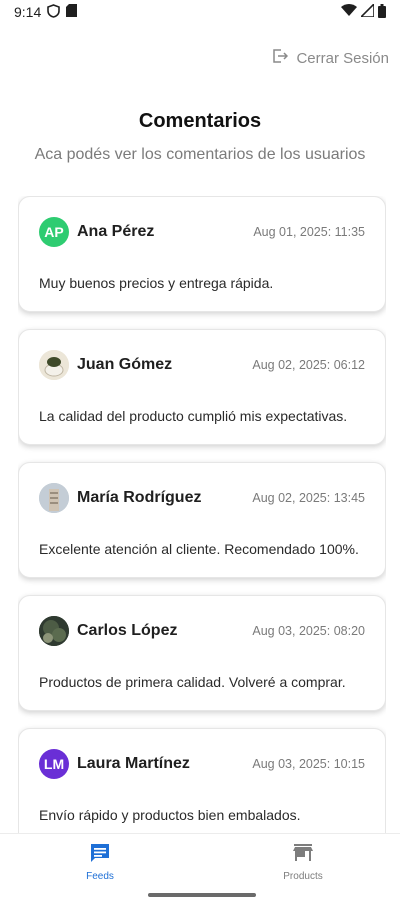  I want to click on shield-icon, so click(54, 12).